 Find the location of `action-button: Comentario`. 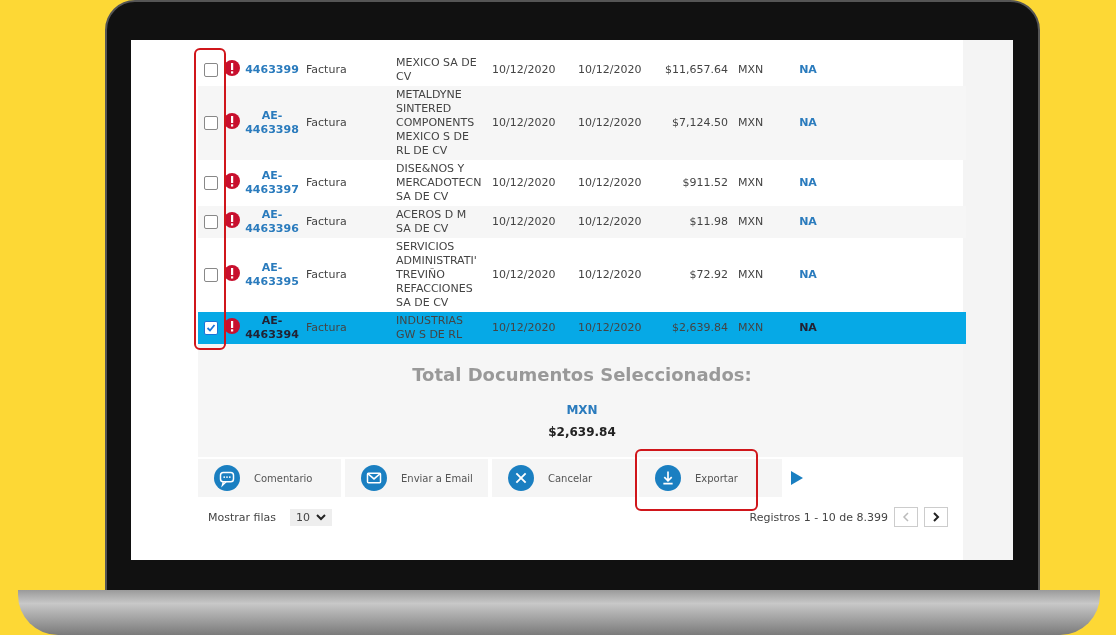

action-button: Comentario is located at coordinates (269, 478).